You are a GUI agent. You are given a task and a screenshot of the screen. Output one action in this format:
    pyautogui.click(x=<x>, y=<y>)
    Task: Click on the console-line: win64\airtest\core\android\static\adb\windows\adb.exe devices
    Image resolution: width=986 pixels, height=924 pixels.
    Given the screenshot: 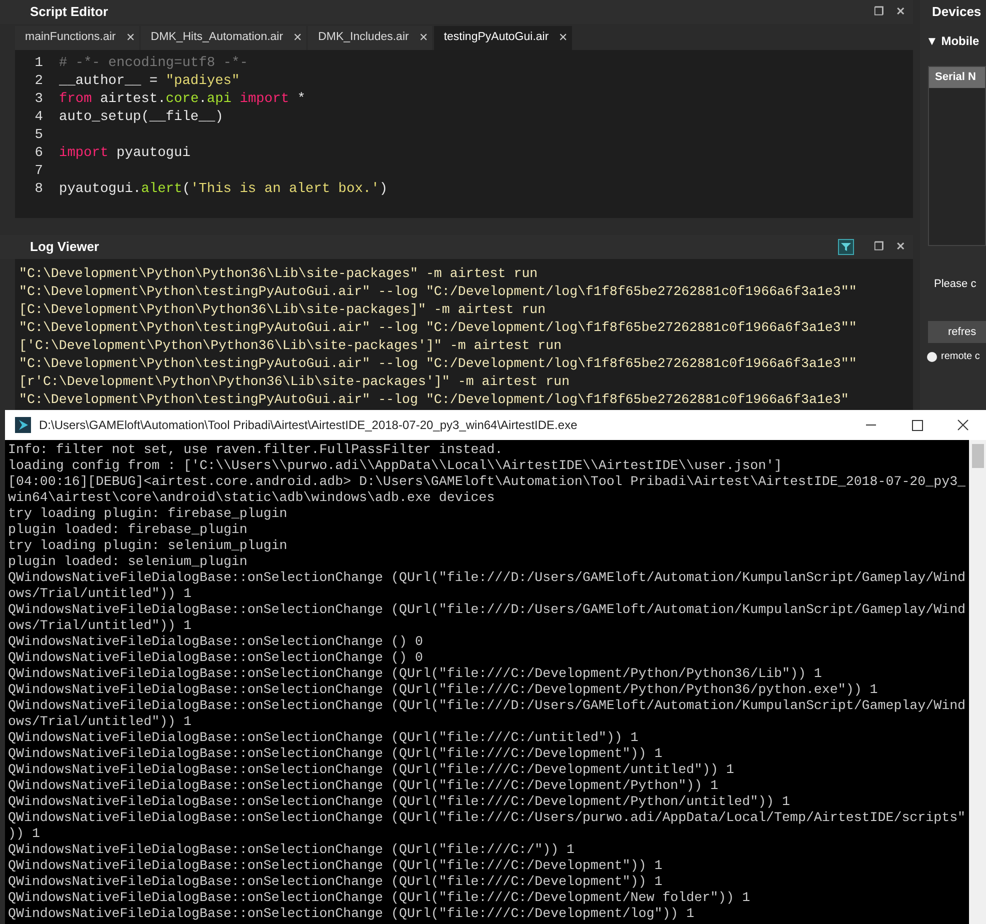 What is the action you would take?
    pyautogui.click(x=252, y=498)
    